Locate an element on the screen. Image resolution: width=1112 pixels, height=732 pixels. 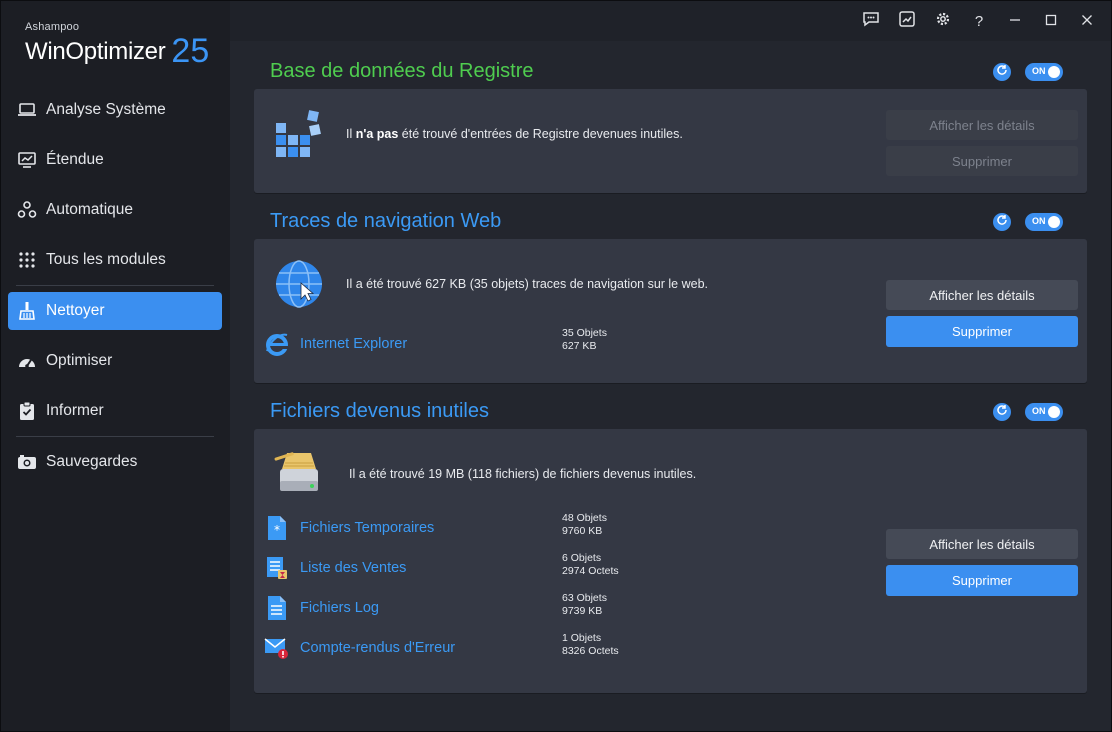
list-item-liste-des-ventes: Liste des Ventes is located at coordinates (335, 568).